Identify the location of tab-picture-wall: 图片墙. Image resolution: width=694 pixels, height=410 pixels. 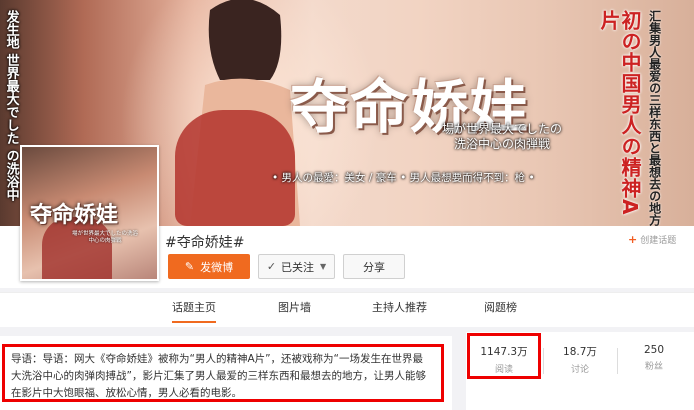
(294, 307).